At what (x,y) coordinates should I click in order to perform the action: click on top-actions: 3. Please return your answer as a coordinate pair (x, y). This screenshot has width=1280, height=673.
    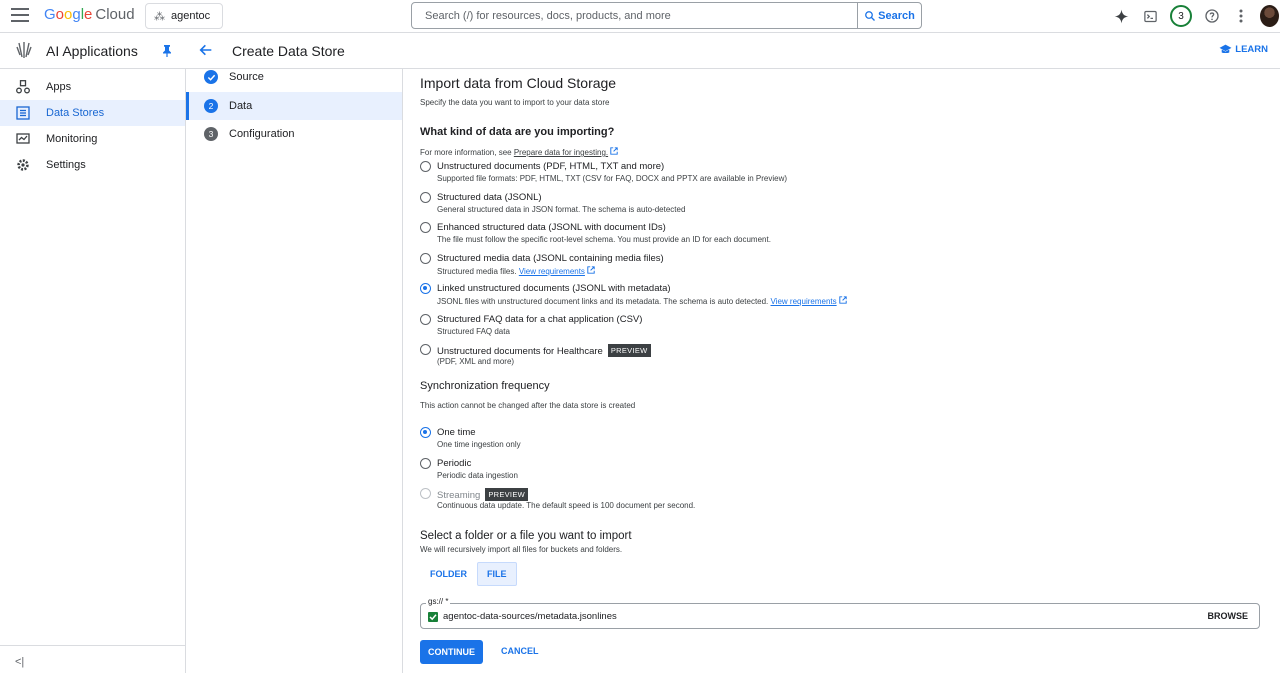
    Looking at the image, I should click on (1191, 16).